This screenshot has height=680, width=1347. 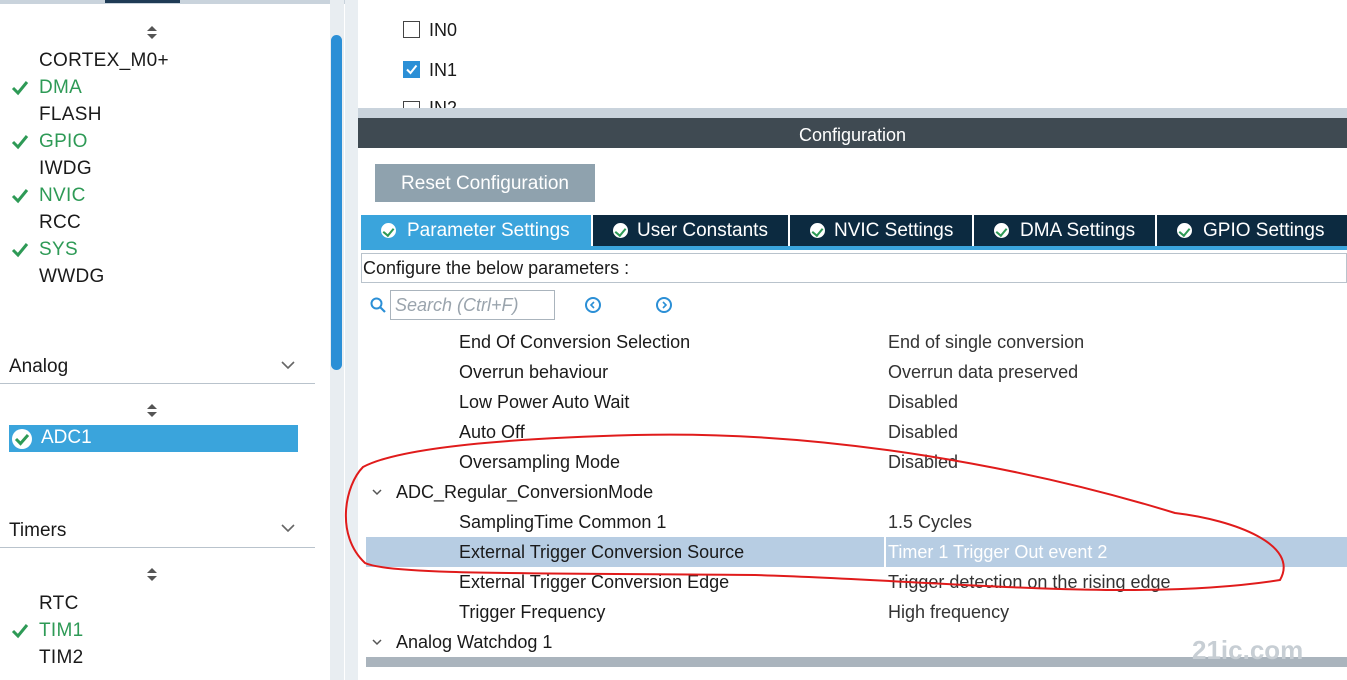 What do you see at coordinates (336, 202) in the screenshot?
I see `sidebar-scrollbar-thumb` at bounding box center [336, 202].